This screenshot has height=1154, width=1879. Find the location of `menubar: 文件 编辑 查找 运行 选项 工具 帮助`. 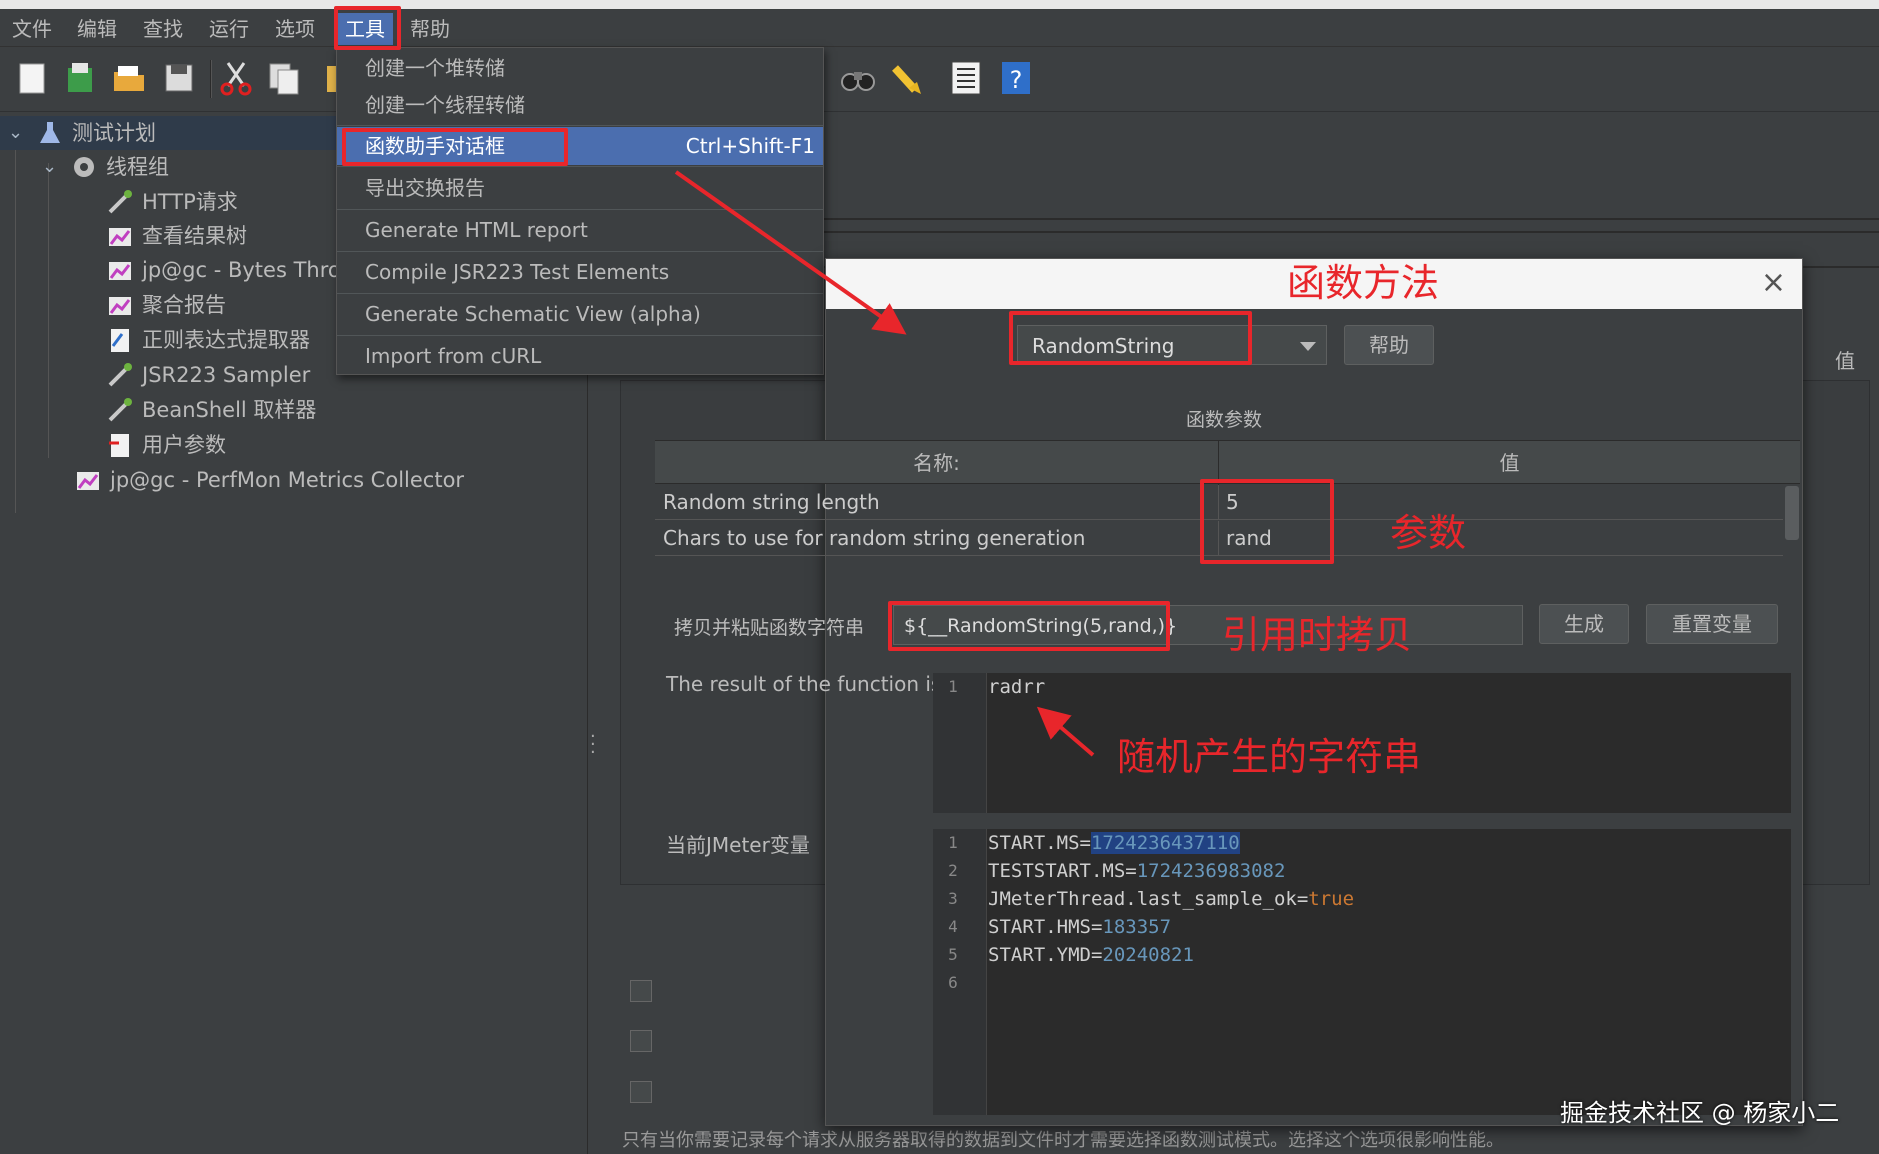

menubar: 文件 编辑 查找 运行 选项 工具 帮助 is located at coordinates (939, 28).